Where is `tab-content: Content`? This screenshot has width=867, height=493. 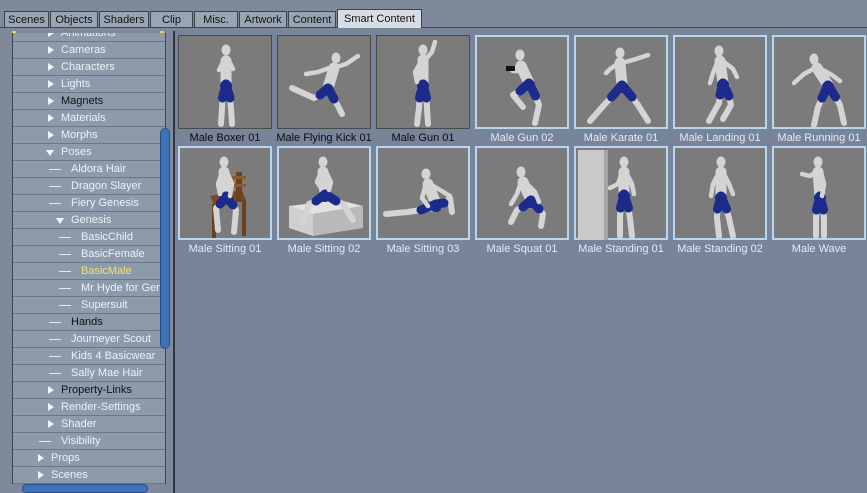
tab-content: Content is located at coordinates (312, 19).